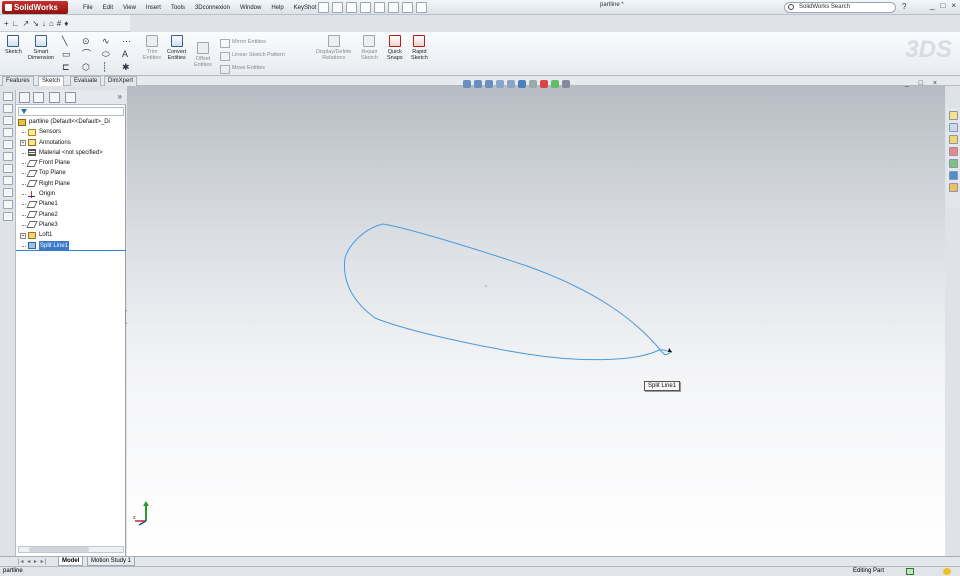 Image resolution: width=960 pixels, height=576 pixels. I want to click on line-icon: ∟, so click(16, 23).